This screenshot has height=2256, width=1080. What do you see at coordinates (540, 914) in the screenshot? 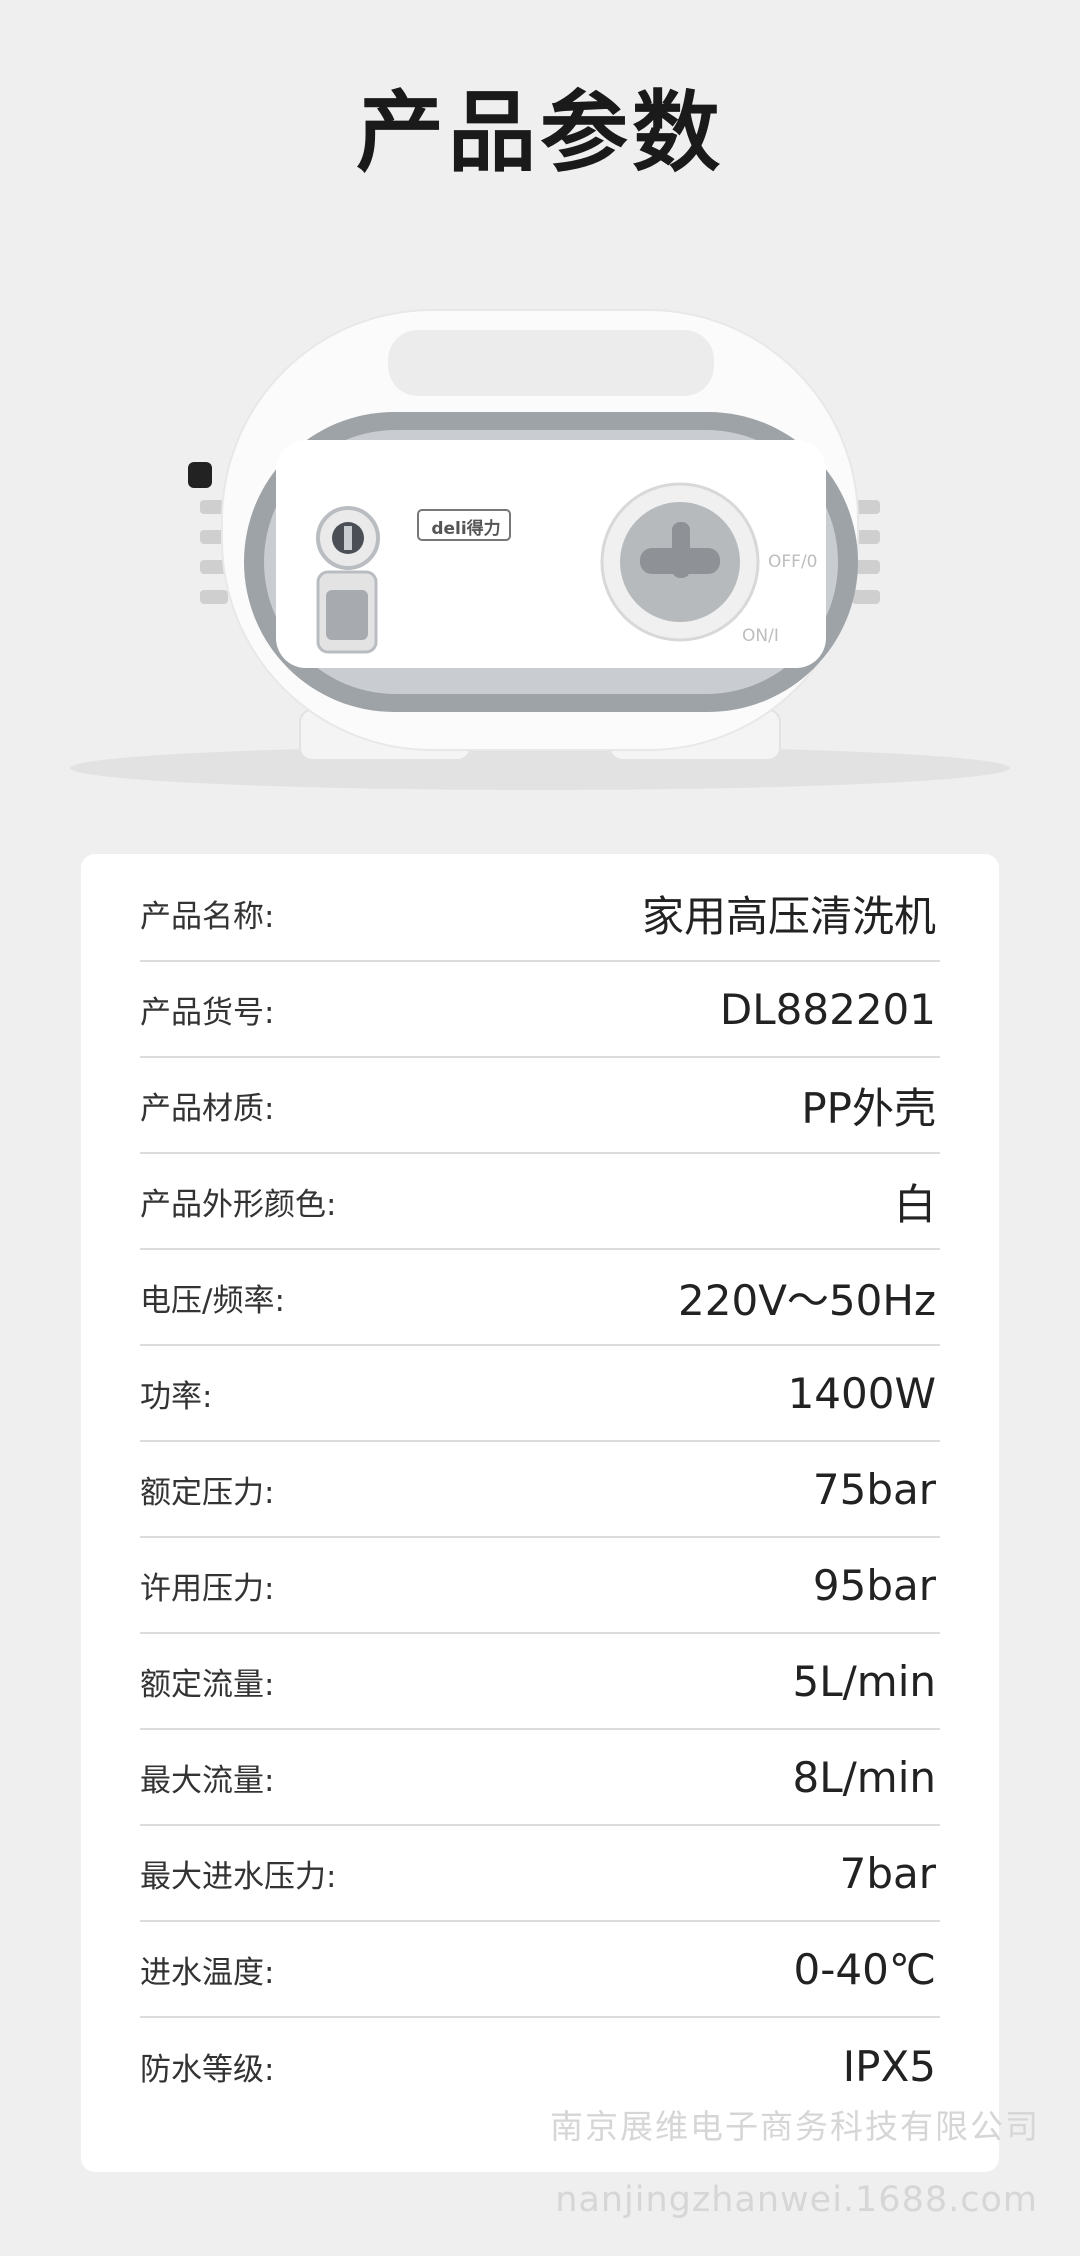
I see `spec-row: 产品名称: 家用高压清洗机` at bounding box center [540, 914].